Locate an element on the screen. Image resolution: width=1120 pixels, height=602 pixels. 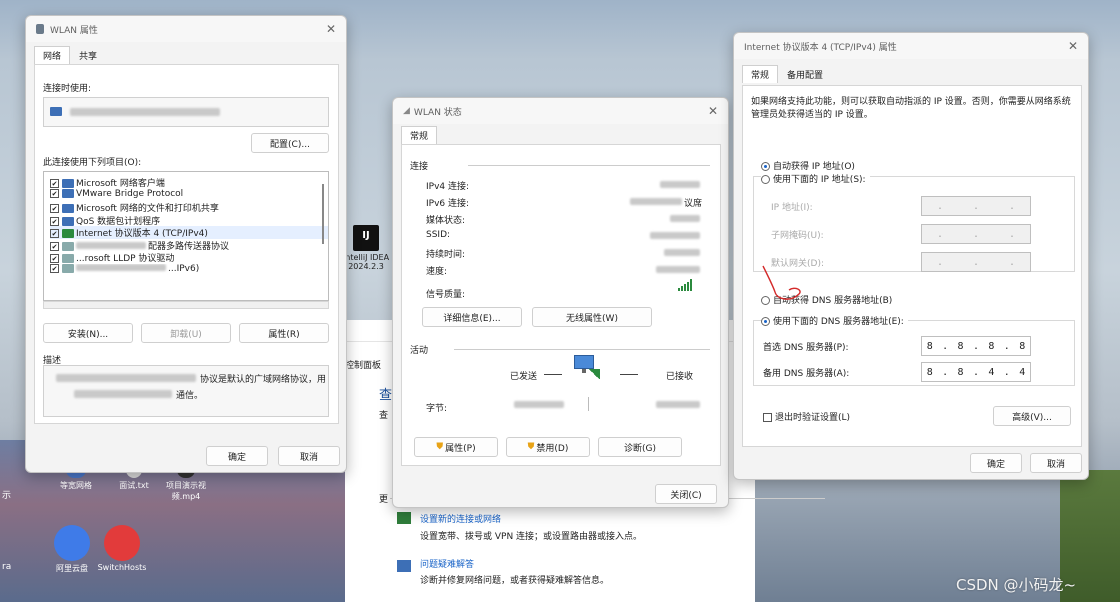
description-text: 协议是默认的广域网络协议，用 is located at coordinates (263, 380).